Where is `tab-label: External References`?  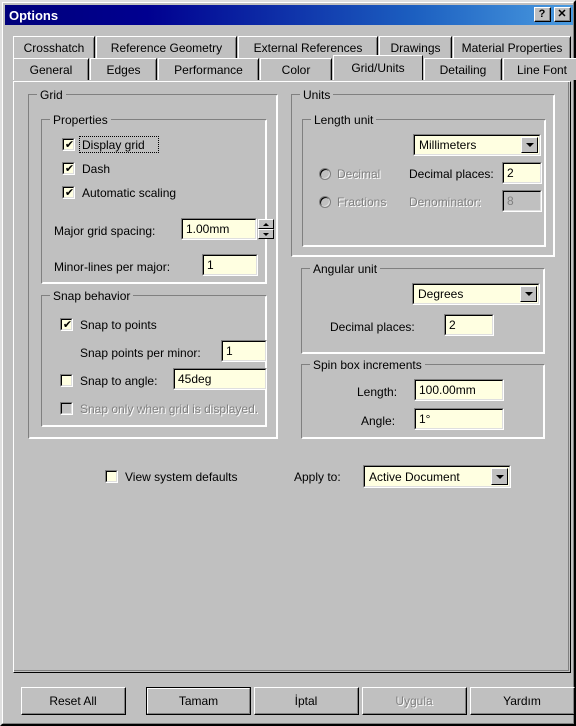 tab-label: External References is located at coordinates (308, 47).